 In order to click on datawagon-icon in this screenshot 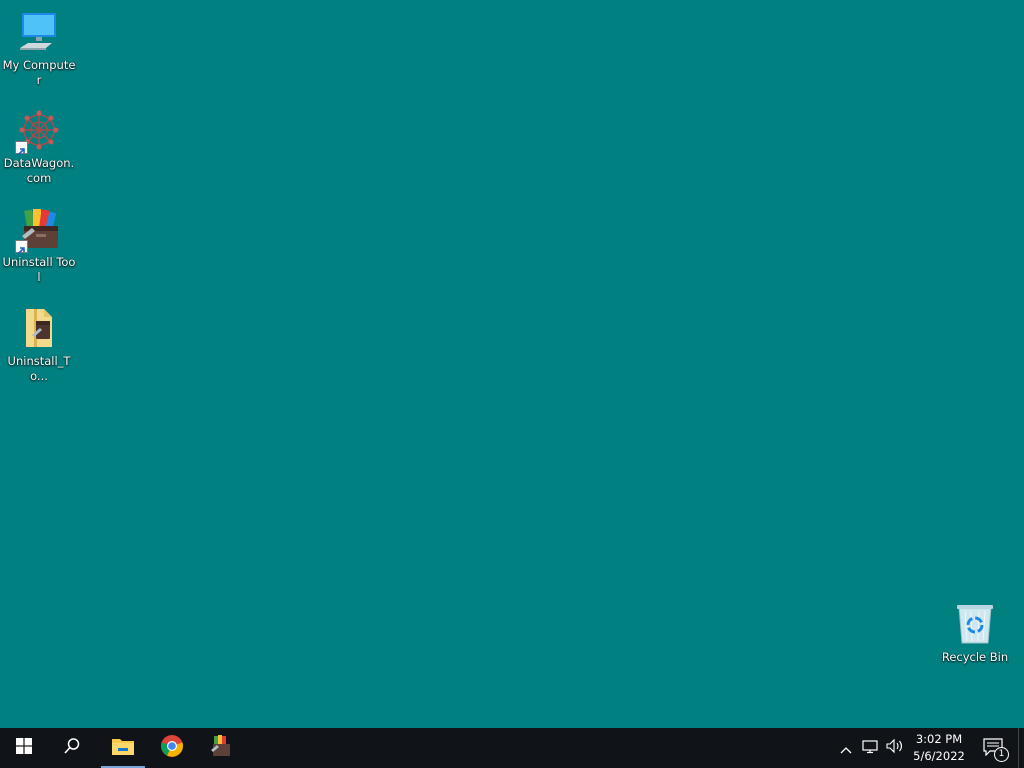, I will do `click(39, 131)`.